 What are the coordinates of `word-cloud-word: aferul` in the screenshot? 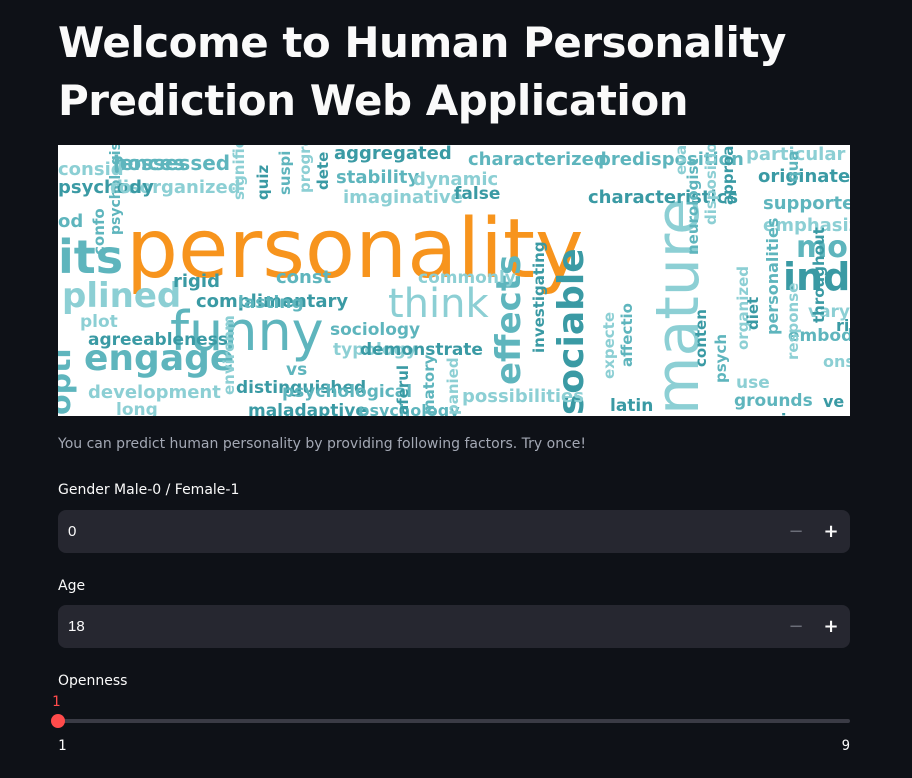 It's located at (403, 390).